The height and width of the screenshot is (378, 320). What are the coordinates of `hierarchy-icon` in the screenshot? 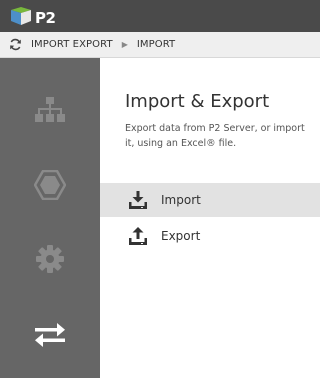 It's located at (50, 109).